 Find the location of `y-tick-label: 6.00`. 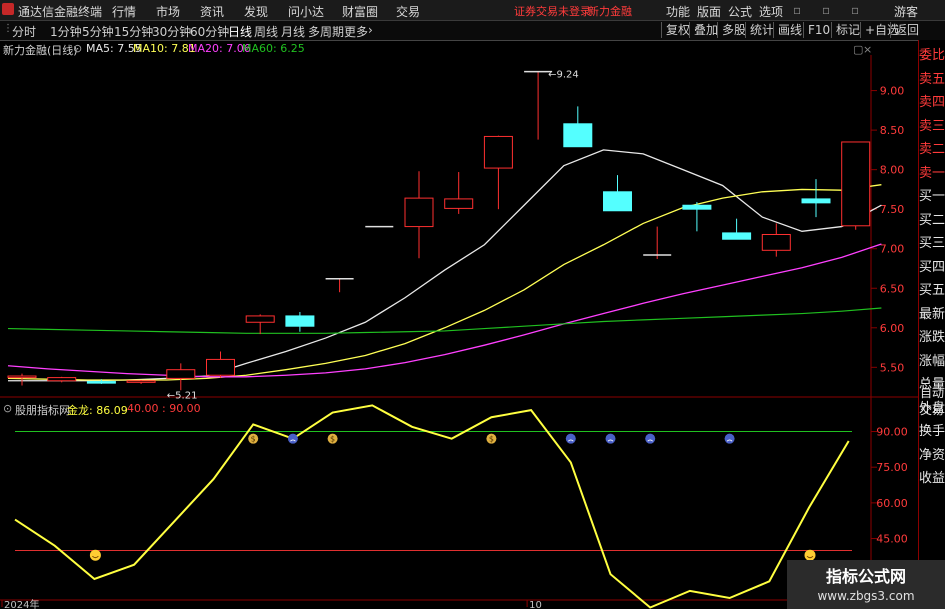

y-tick-label: 6.00 is located at coordinates (892, 328).